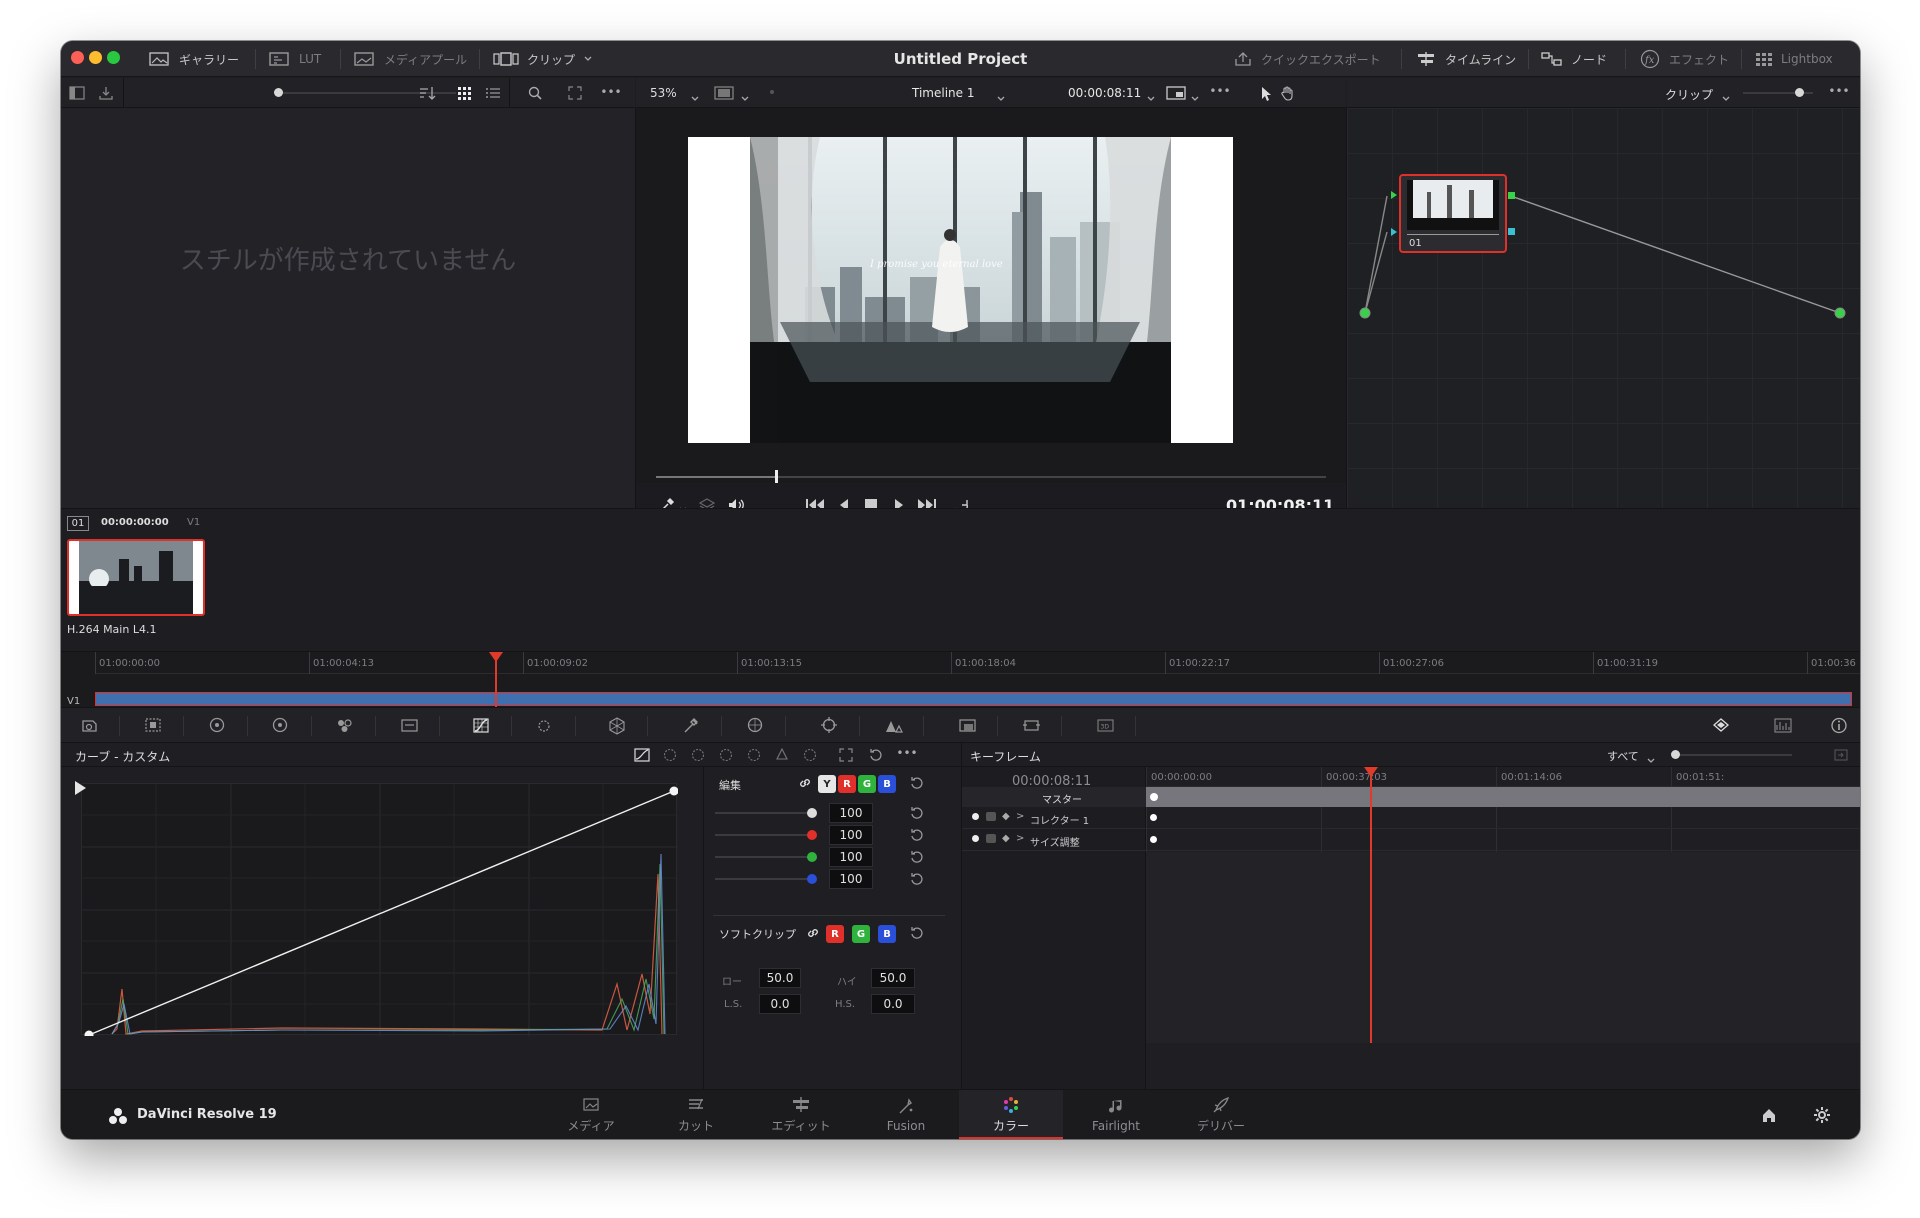  Describe the element at coordinates (893, 1004) in the screenshot. I see `hs-input: 0.0` at that location.